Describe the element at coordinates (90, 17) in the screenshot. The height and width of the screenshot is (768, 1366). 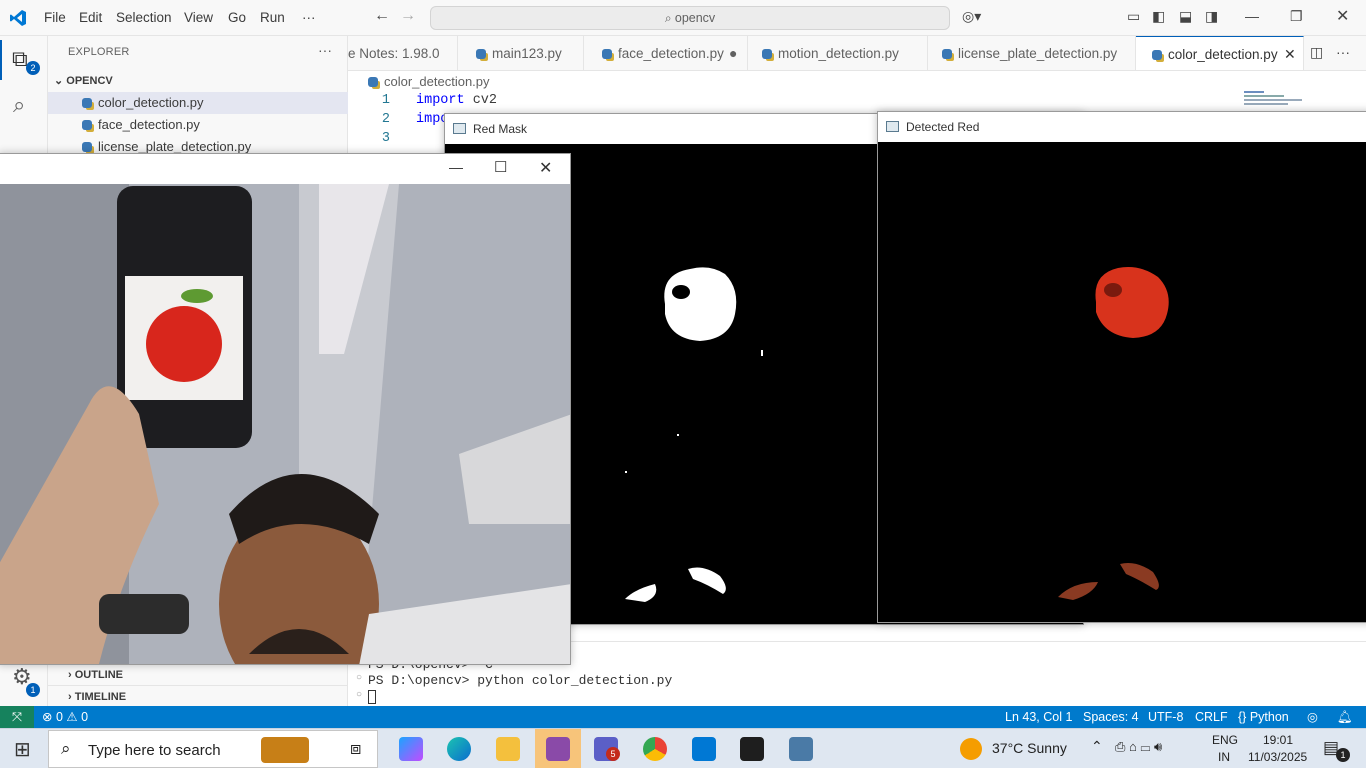
I see `menu-edit: Edit` at that location.